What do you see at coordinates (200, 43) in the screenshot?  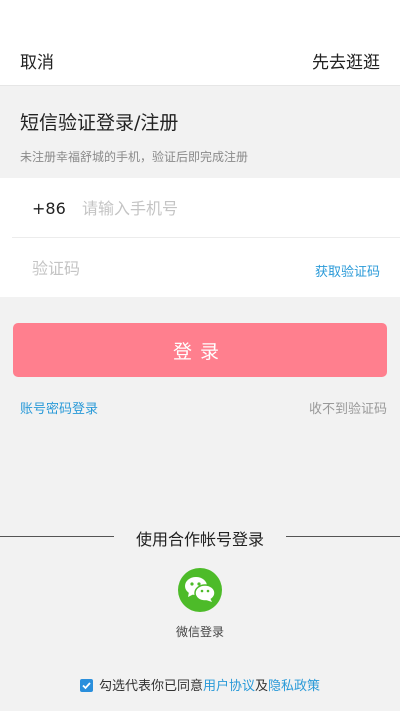 I see `top-bar: 取消 先去逛逛` at bounding box center [200, 43].